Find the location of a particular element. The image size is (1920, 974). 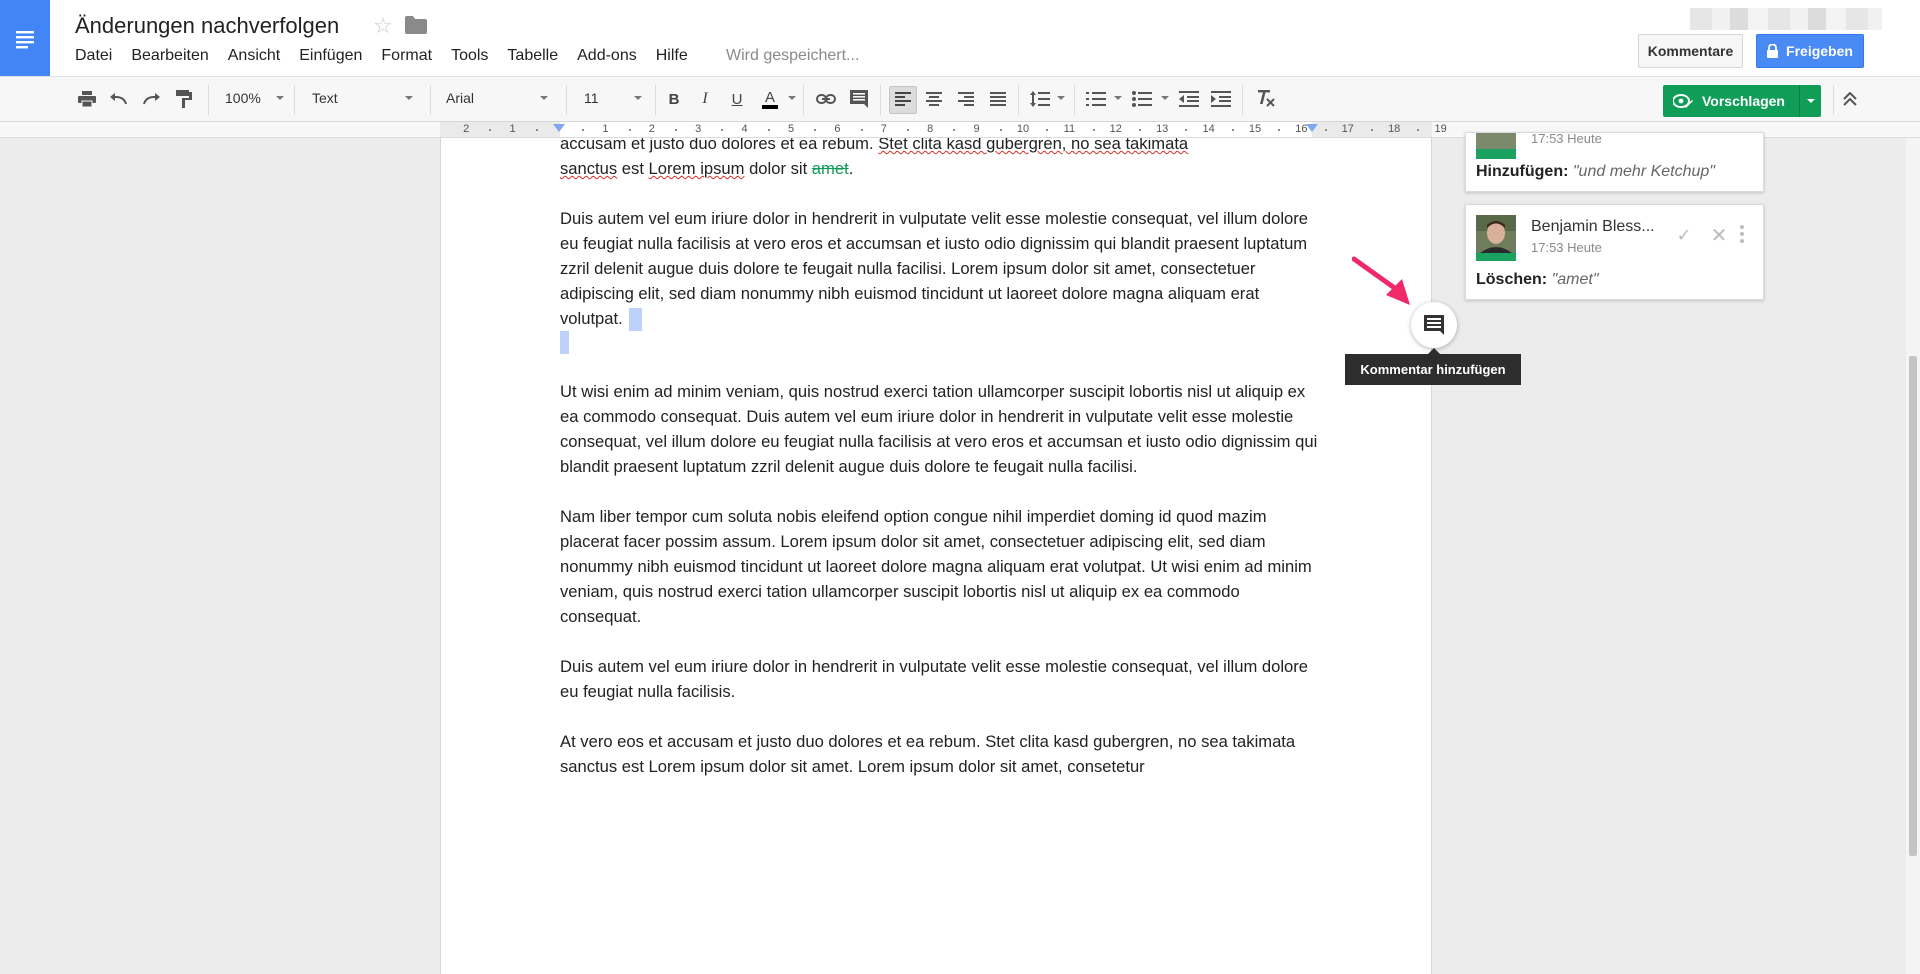

suggestion-action: Löschen: is located at coordinates (1512, 279).